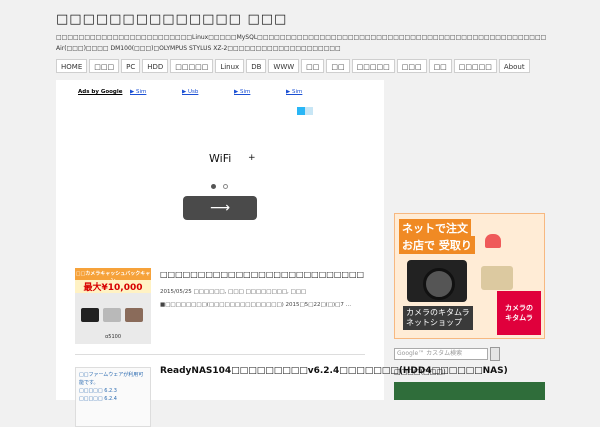  I want to click on camera-lens-image, so click(439, 284).